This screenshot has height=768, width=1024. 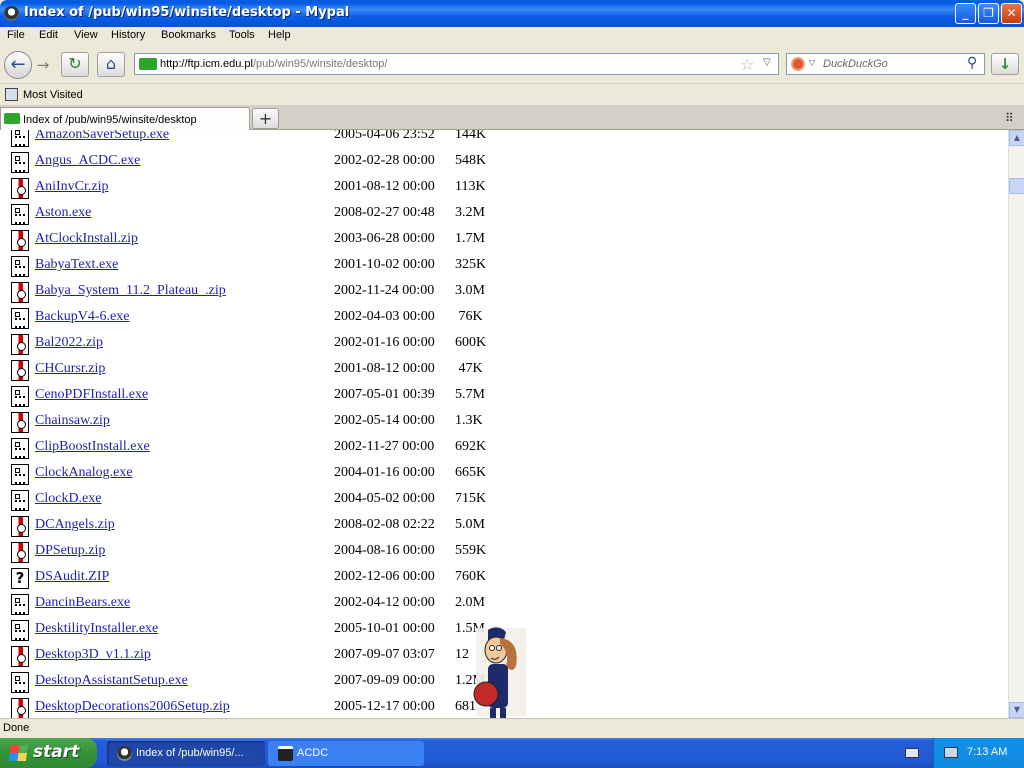 What do you see at coordinates (512, 94) in the screenshot?
I see `bookmarks-toolbar: Most Visited` at bounding box center [512, 94].